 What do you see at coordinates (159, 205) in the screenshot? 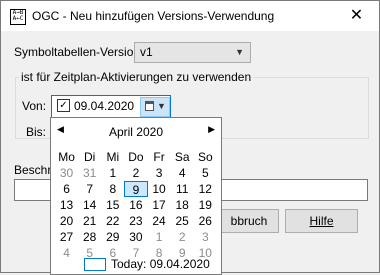
I see `calendar-day: 17` at bounding box center [159, 205].